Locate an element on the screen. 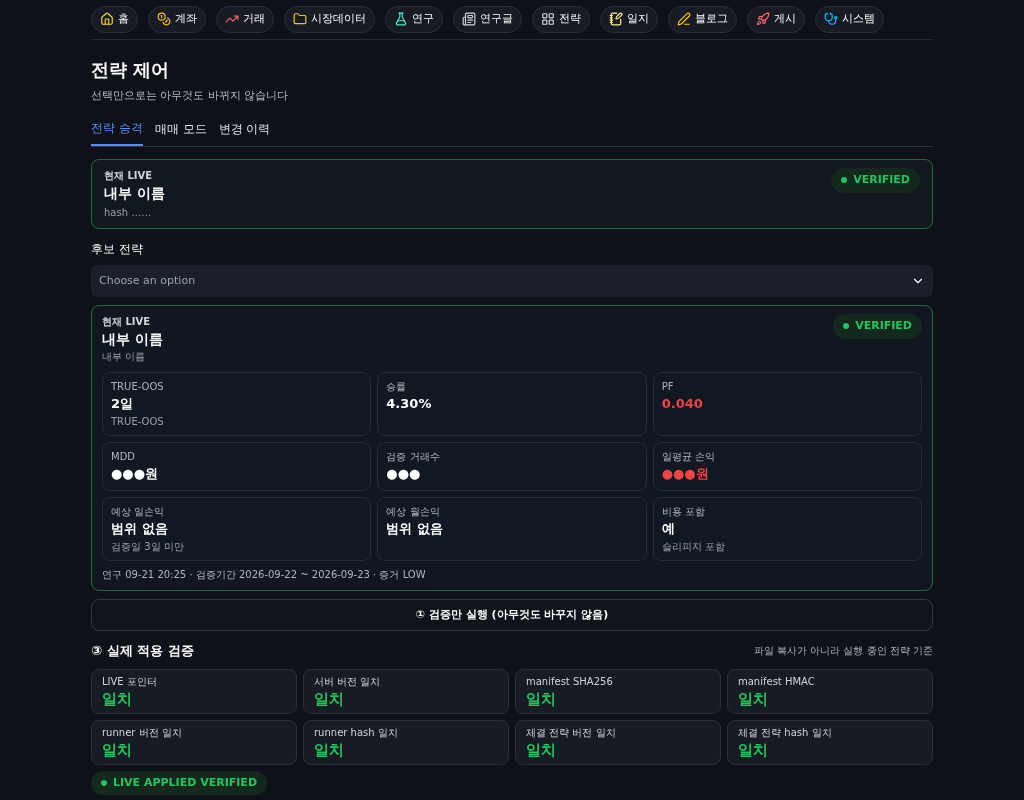 The image size is (1024, 800). metric-note: 검증일 3일 미만 is located at coordinates (148, 547).